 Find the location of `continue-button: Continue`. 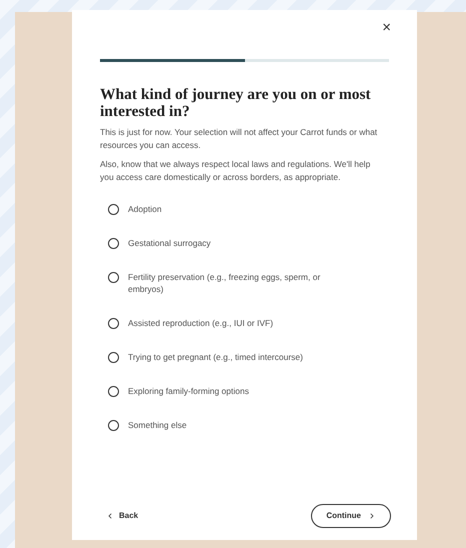

continue-button: Continue is located at coordinates (351, 516).